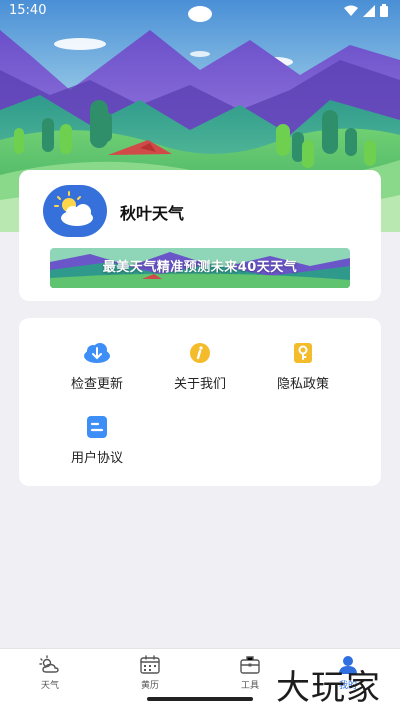  Describe the element at coordinates (303, 370) in the screenshot. I see `menu-item-privacy-policy: 隐私政策` at that location.